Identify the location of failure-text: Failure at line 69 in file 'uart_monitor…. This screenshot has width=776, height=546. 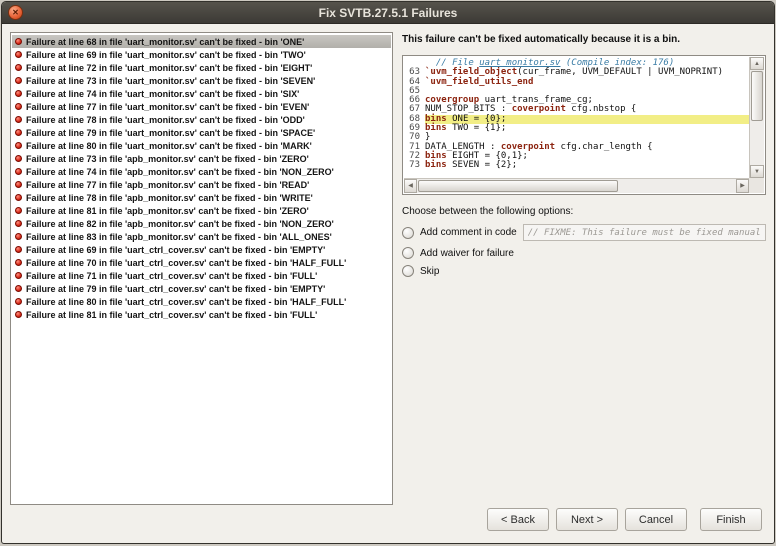
(166, 54).